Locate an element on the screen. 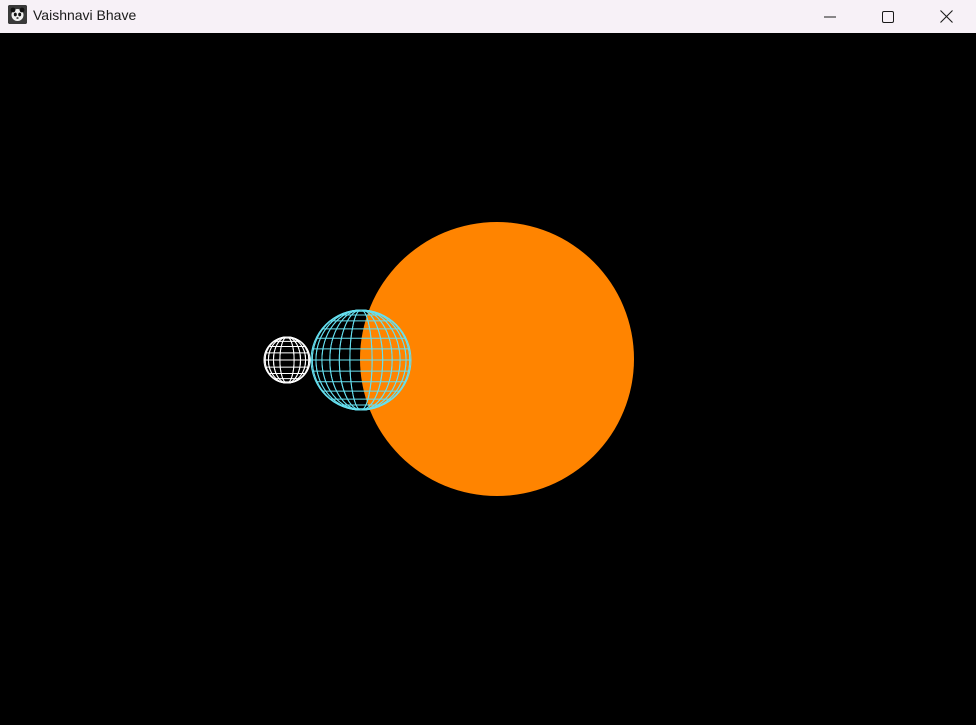  close-button is located at coordinates (946, 16).